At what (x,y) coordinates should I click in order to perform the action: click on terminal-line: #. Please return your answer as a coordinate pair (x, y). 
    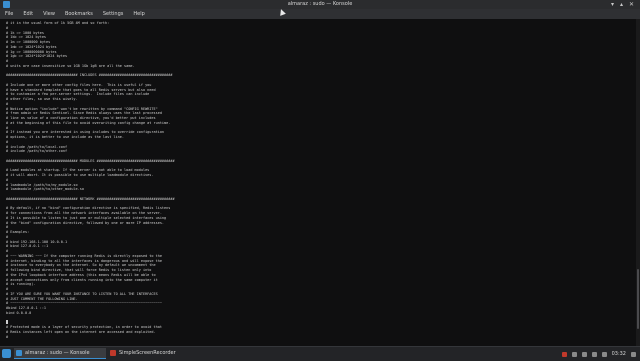
    Looking at the image, I should click on (7, 336).